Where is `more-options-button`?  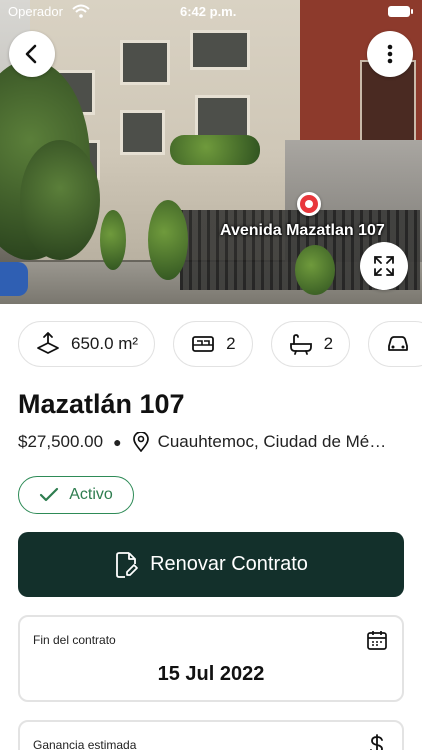 more-options-button is located at coordinates (390, 54).